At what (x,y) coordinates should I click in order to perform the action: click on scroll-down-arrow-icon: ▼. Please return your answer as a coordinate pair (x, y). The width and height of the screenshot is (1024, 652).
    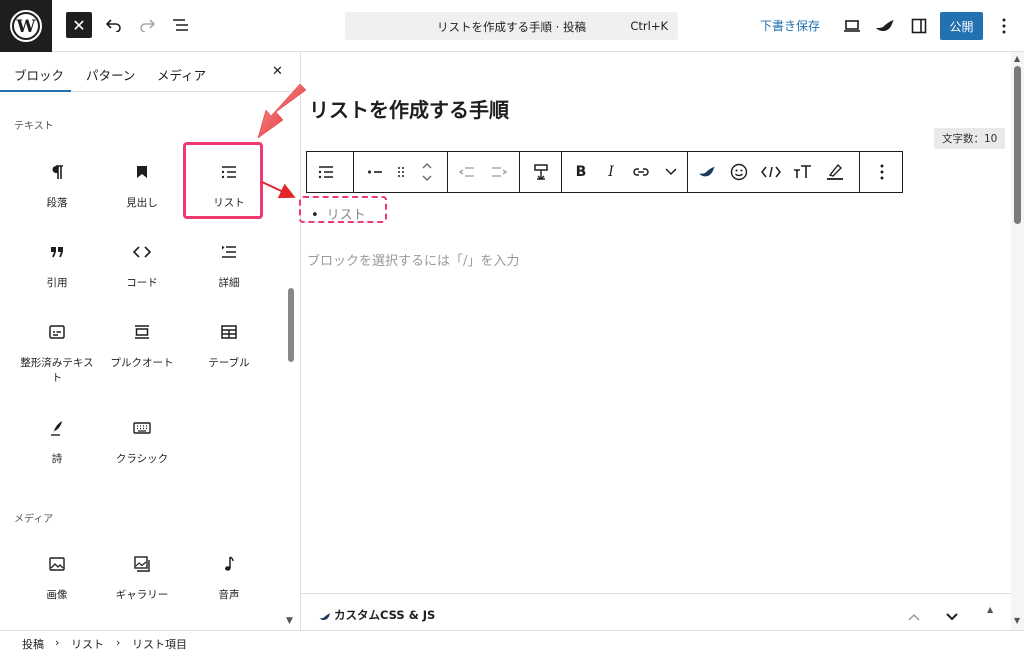
    Looking at the image, I should click on (1017, 620).